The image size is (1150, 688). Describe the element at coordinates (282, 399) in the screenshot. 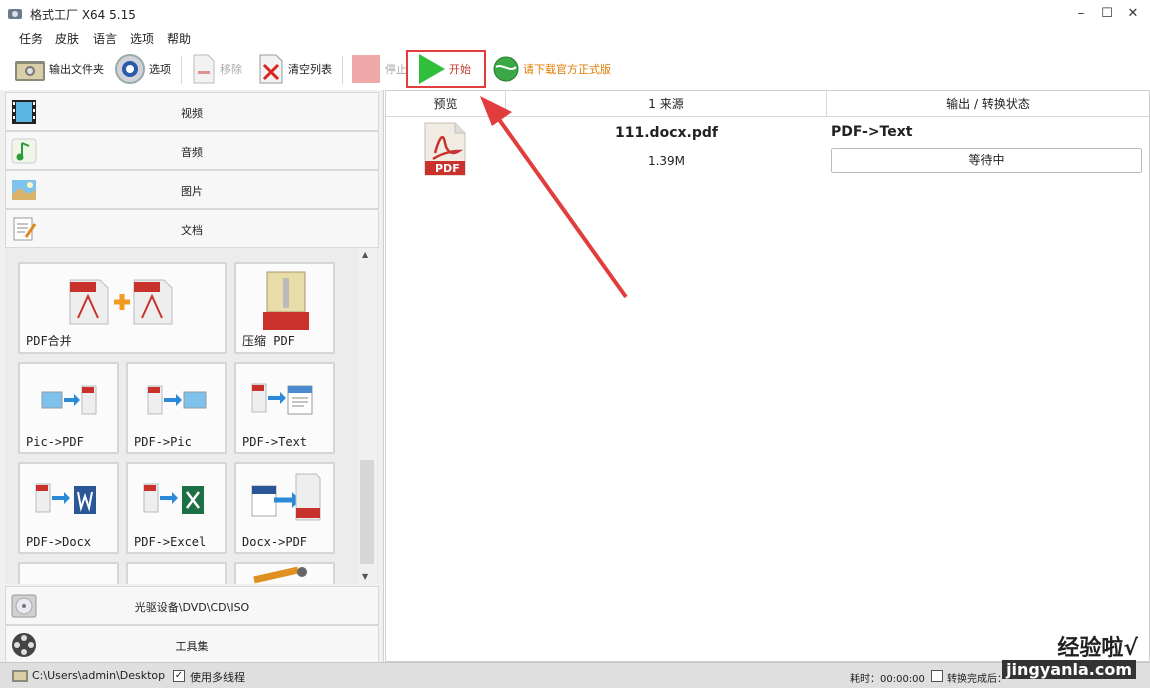

I see `pdf-to-text-icon` at that location.